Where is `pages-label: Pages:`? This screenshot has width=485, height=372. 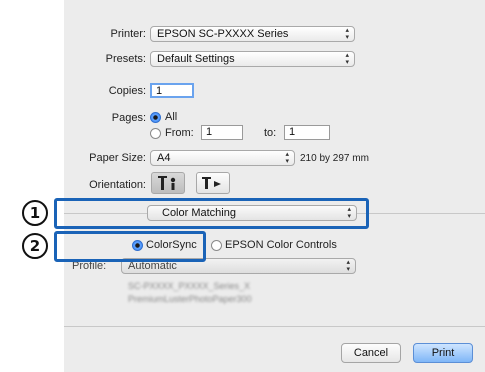 pages-label: Pages: is located at coordinates (128, 118).